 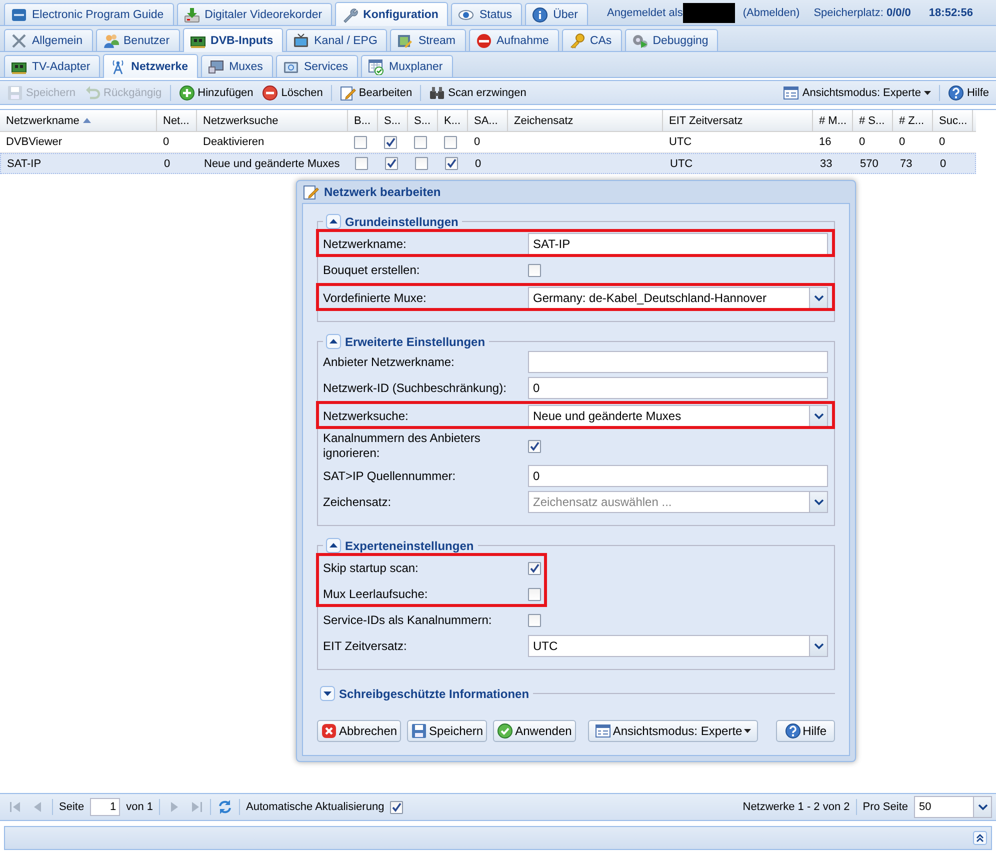 I want to click on dialog-button: Anwenden, so click(x=534, y=731).